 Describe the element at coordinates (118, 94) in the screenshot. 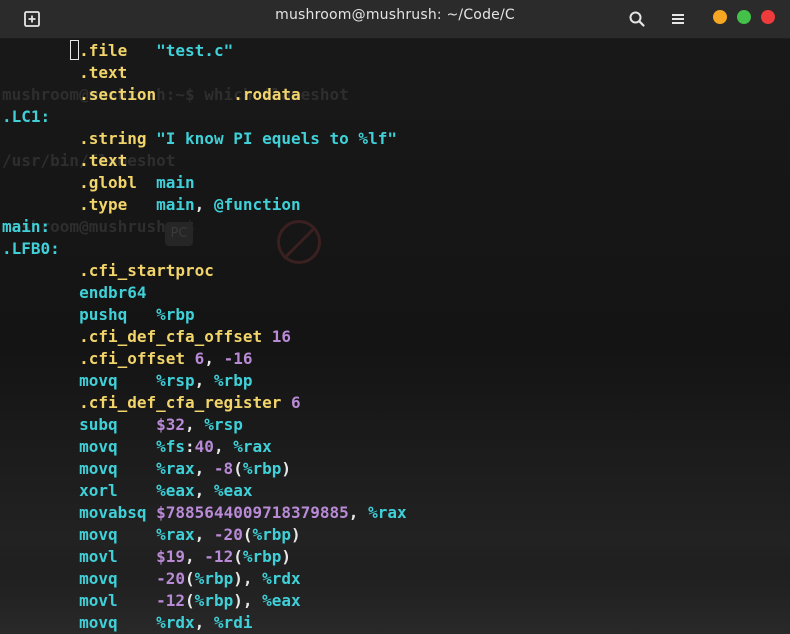

I see `code-token: .section` at that location.